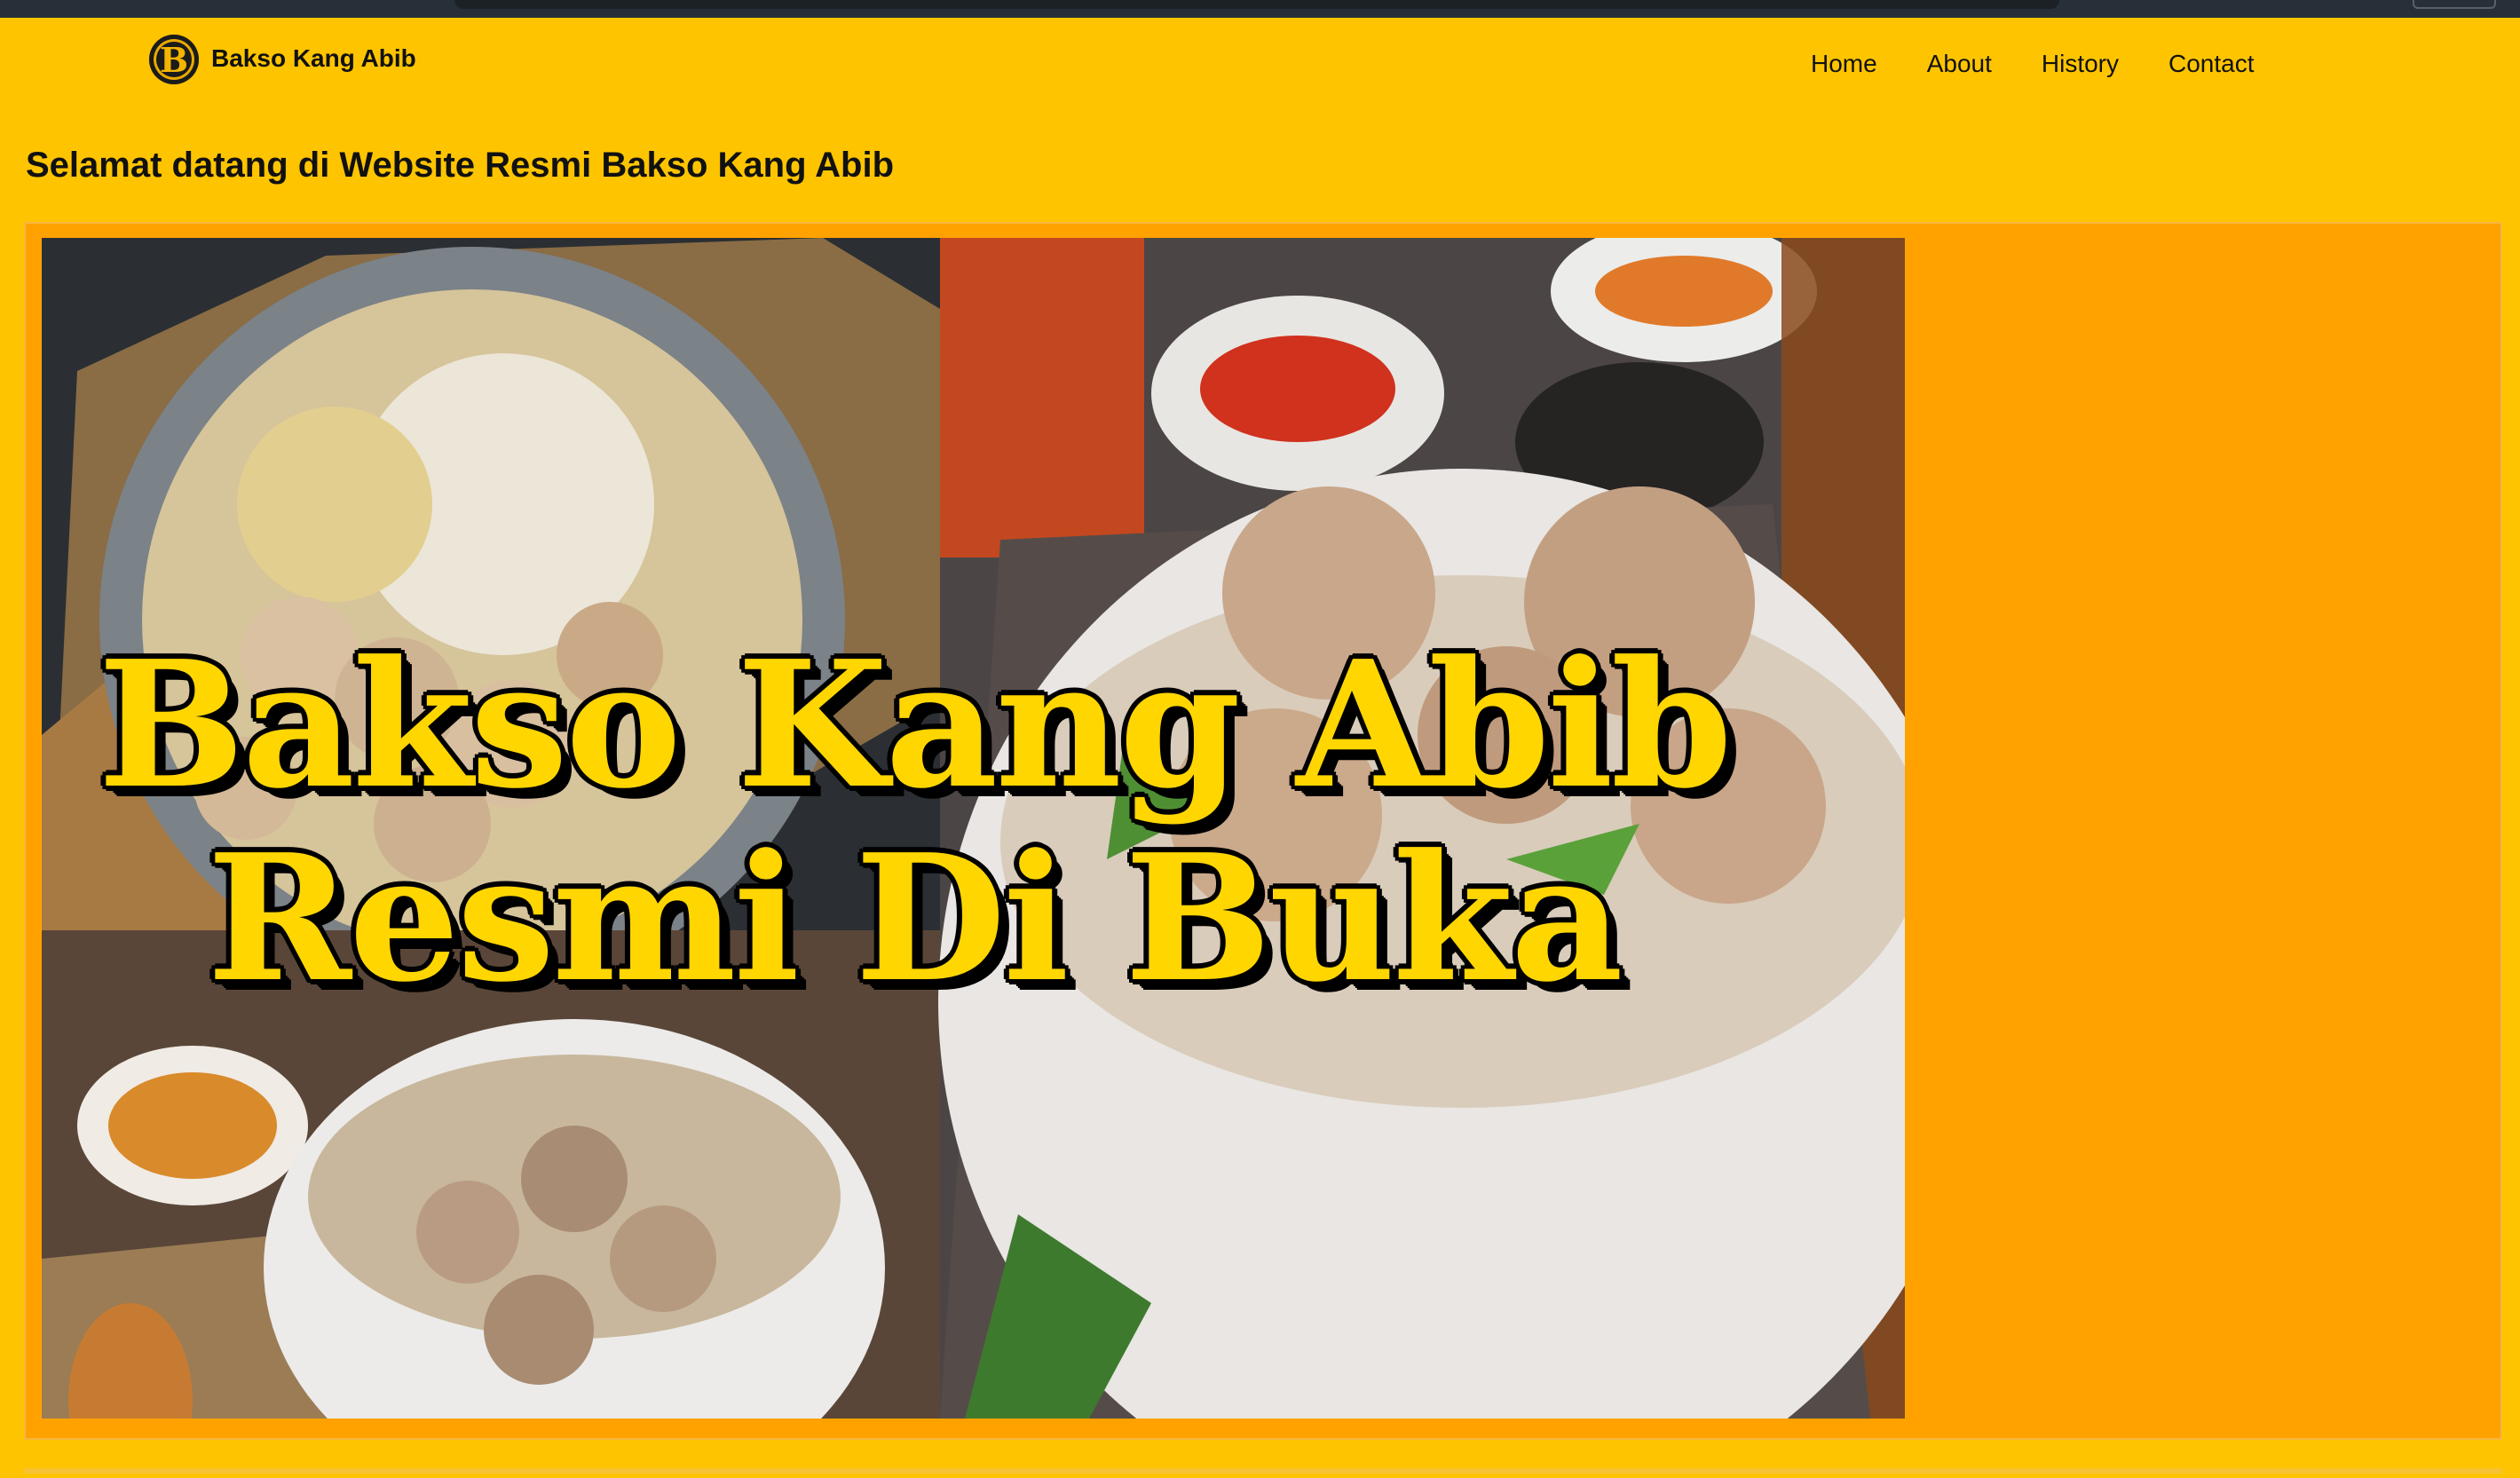 This screenshot has height=1478, width=2520. Describe the element at coordinates (2455, 4) in the screenshot. I see `window-control` at that location.